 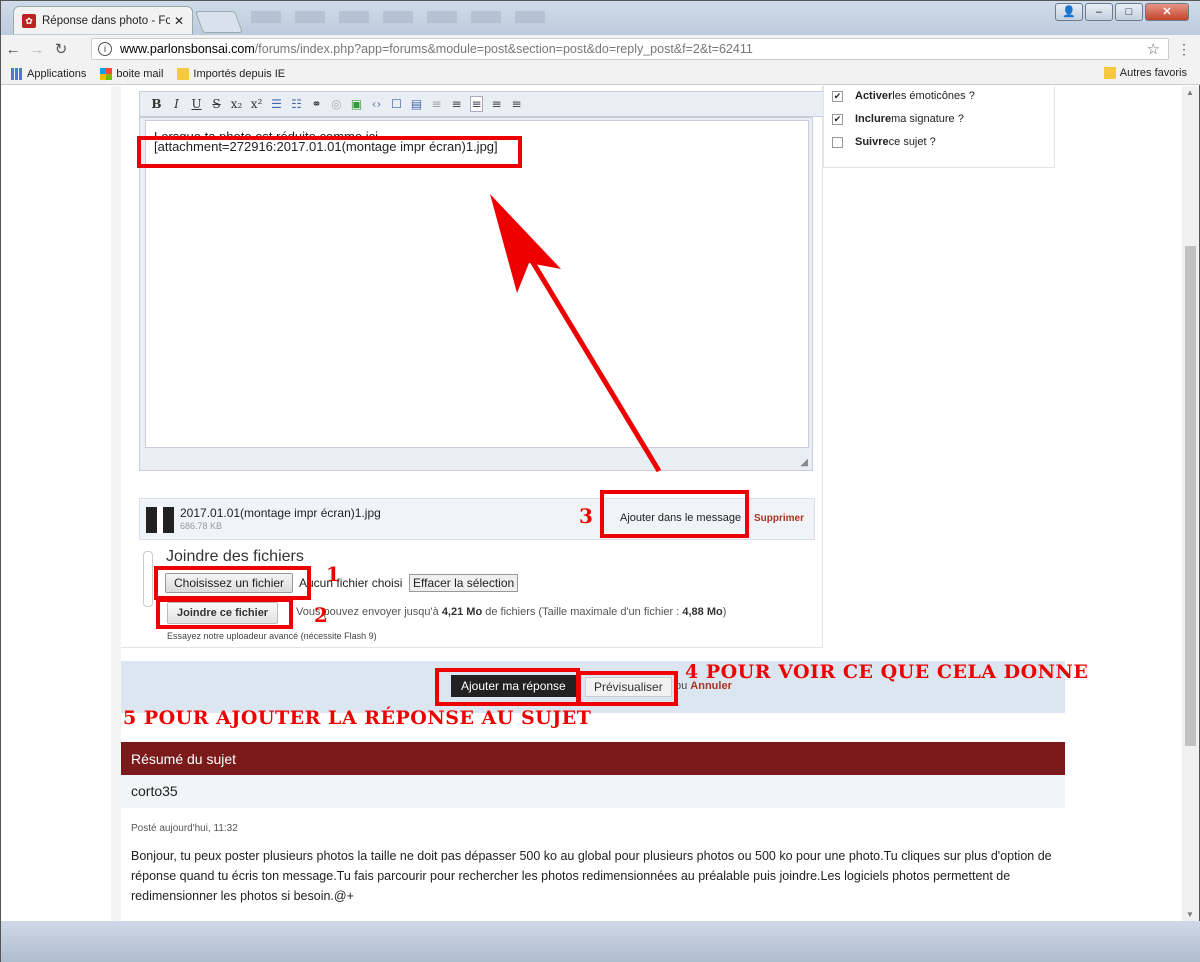 What do you see at coordinates (592, 361) in the screenshot?
I see `arrow-shaft` at bounding box center [592, 361].